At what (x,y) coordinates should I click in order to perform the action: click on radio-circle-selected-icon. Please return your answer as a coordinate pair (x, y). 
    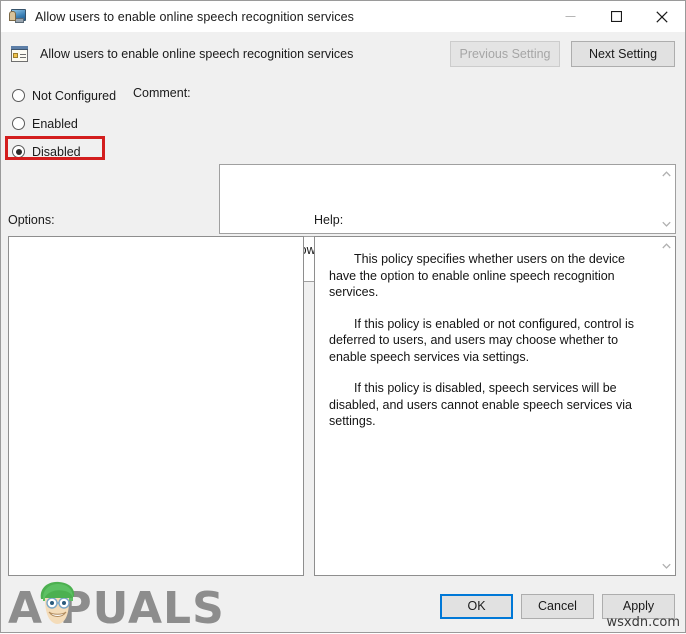
    Looking at the image, I should click on (18, 151).